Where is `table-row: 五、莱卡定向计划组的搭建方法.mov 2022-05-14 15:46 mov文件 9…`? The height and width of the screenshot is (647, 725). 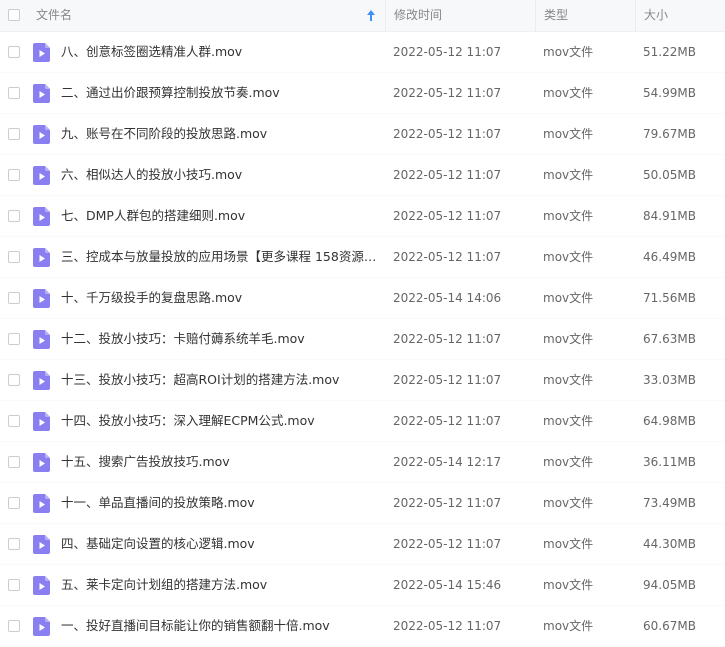
table-row: 五、莱卡定向计划组的搭建方法.mov 2022-05-14 15:46 mov文件 9… is located at coordinates (362, 585).